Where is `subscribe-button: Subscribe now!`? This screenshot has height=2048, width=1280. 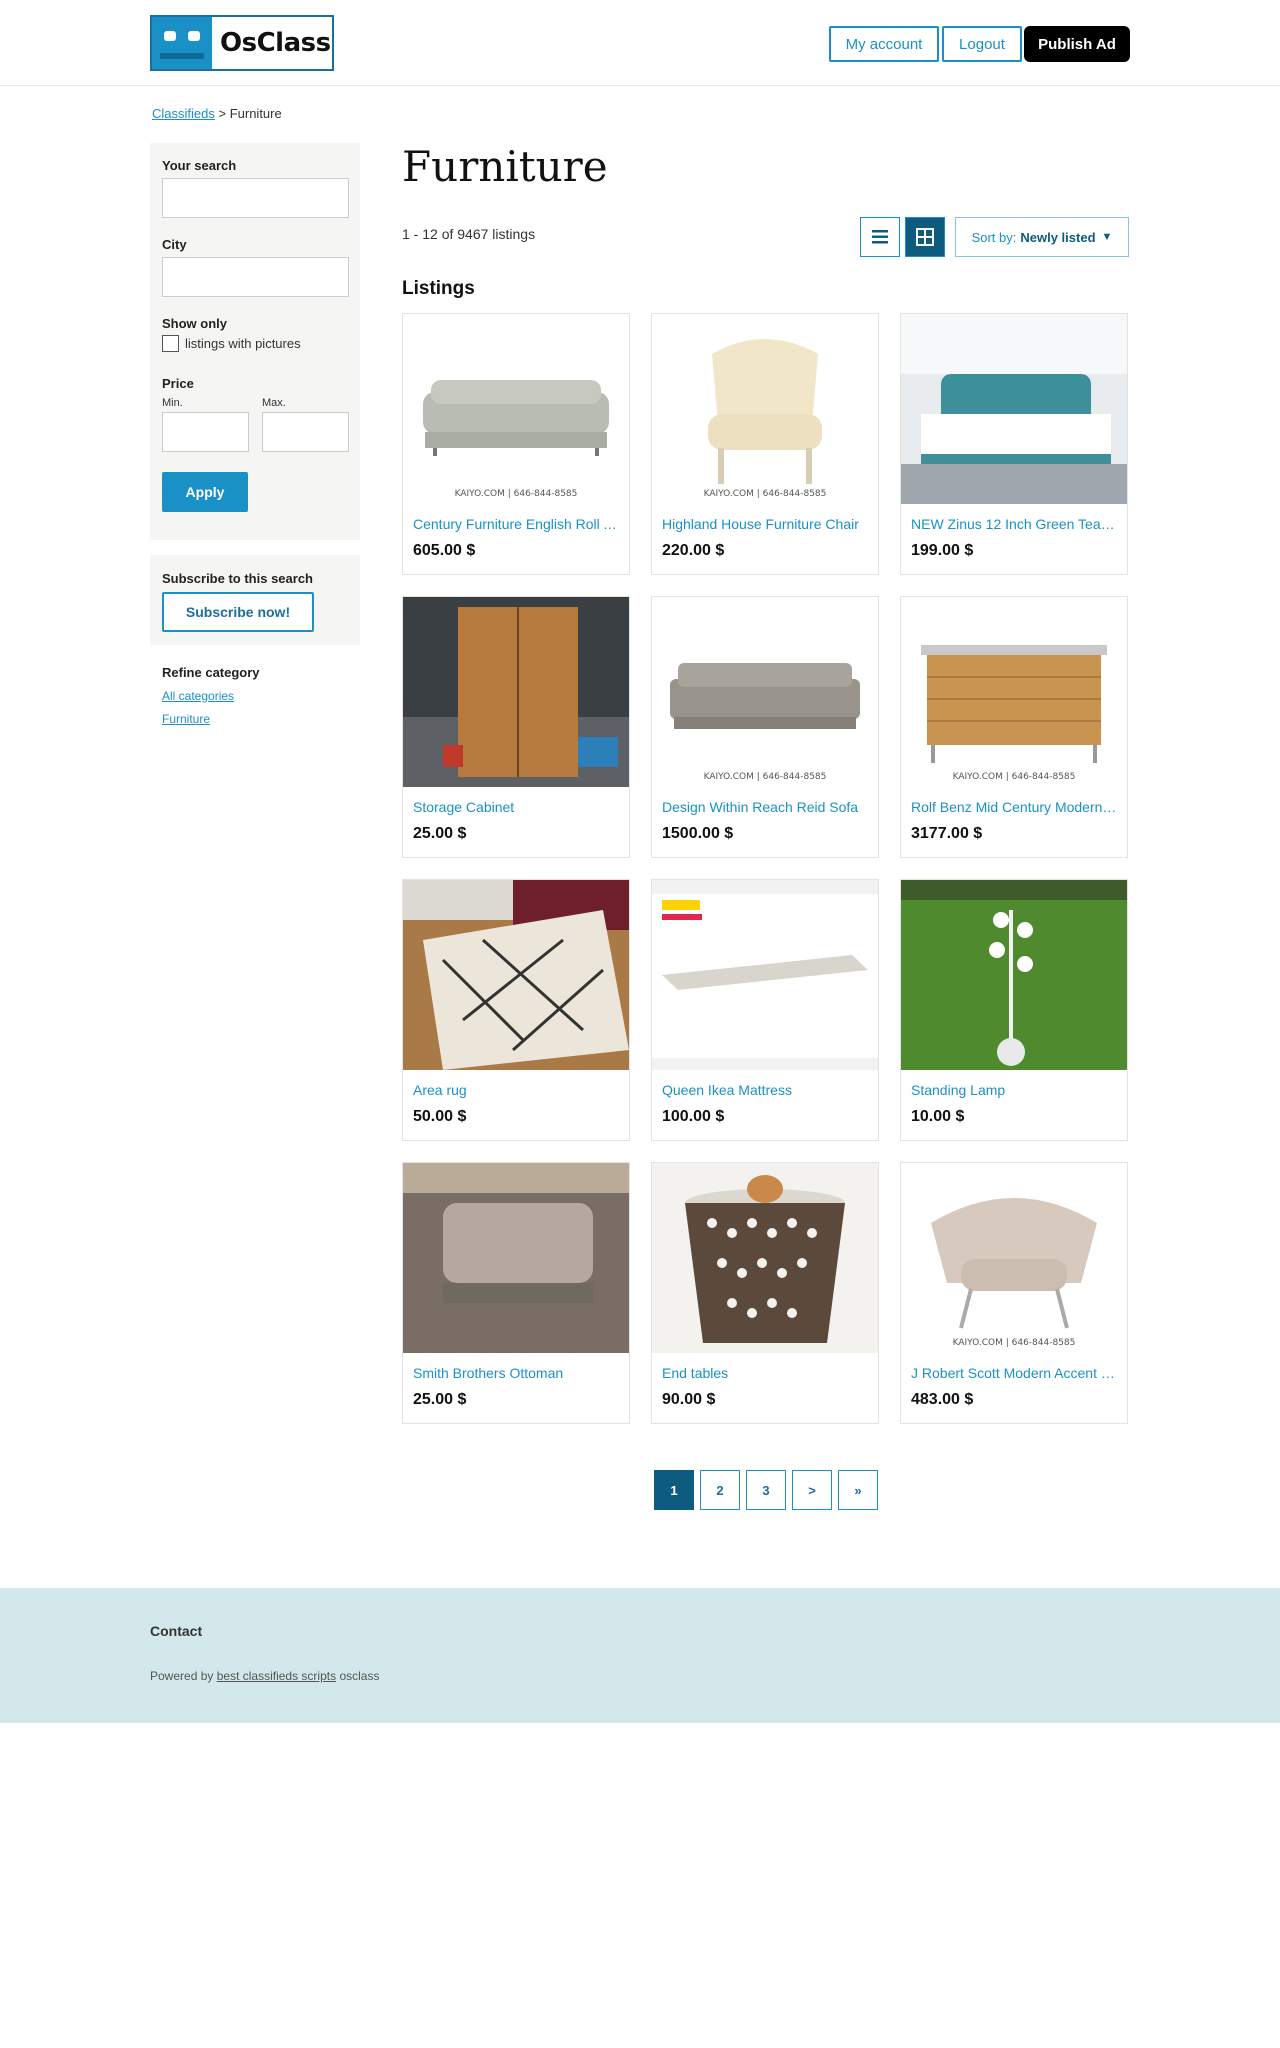 subscribe-button: Subscribe now! is located at coordinates (238, 612).